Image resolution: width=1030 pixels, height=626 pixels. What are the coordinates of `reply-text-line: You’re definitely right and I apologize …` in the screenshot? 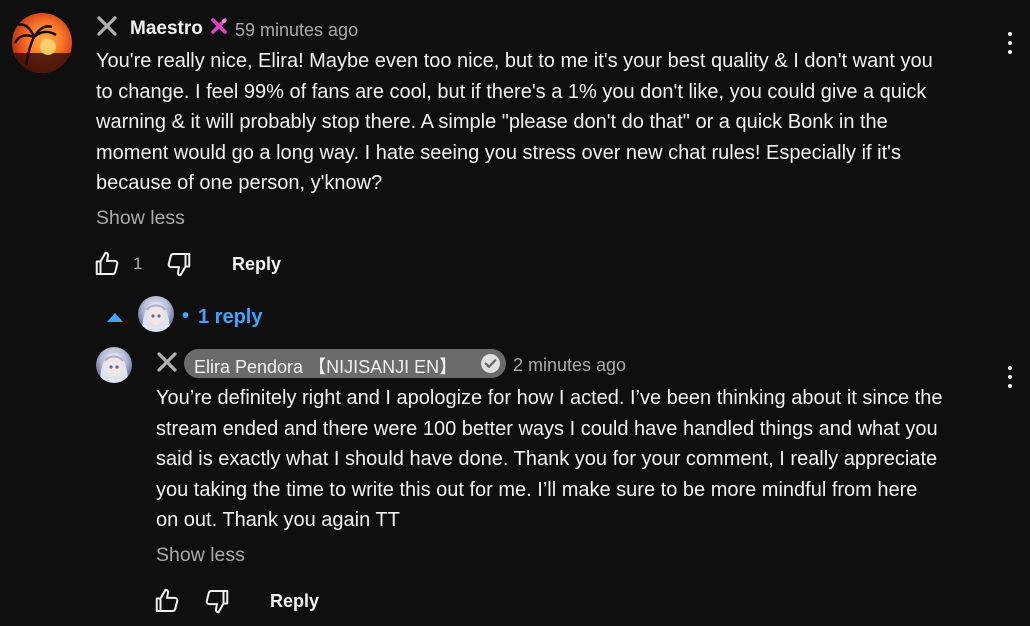 It's located at (549, 398).